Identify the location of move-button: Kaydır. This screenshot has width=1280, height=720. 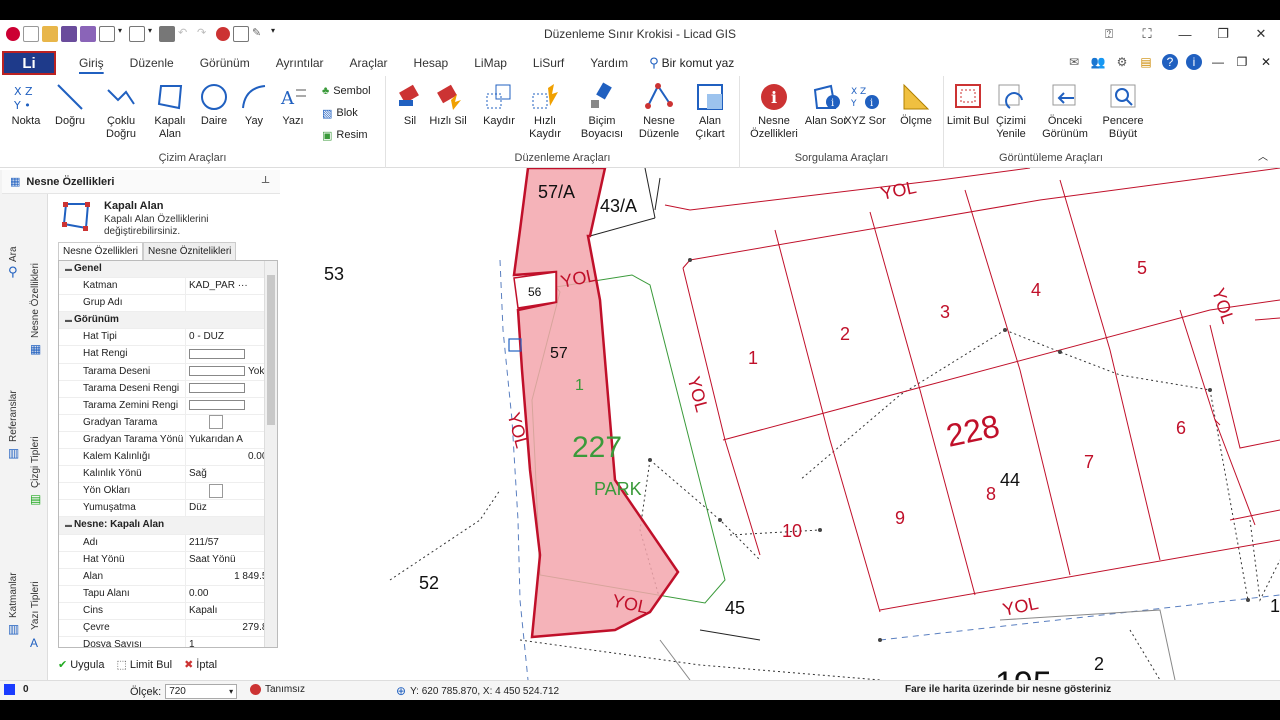
(499, 105).